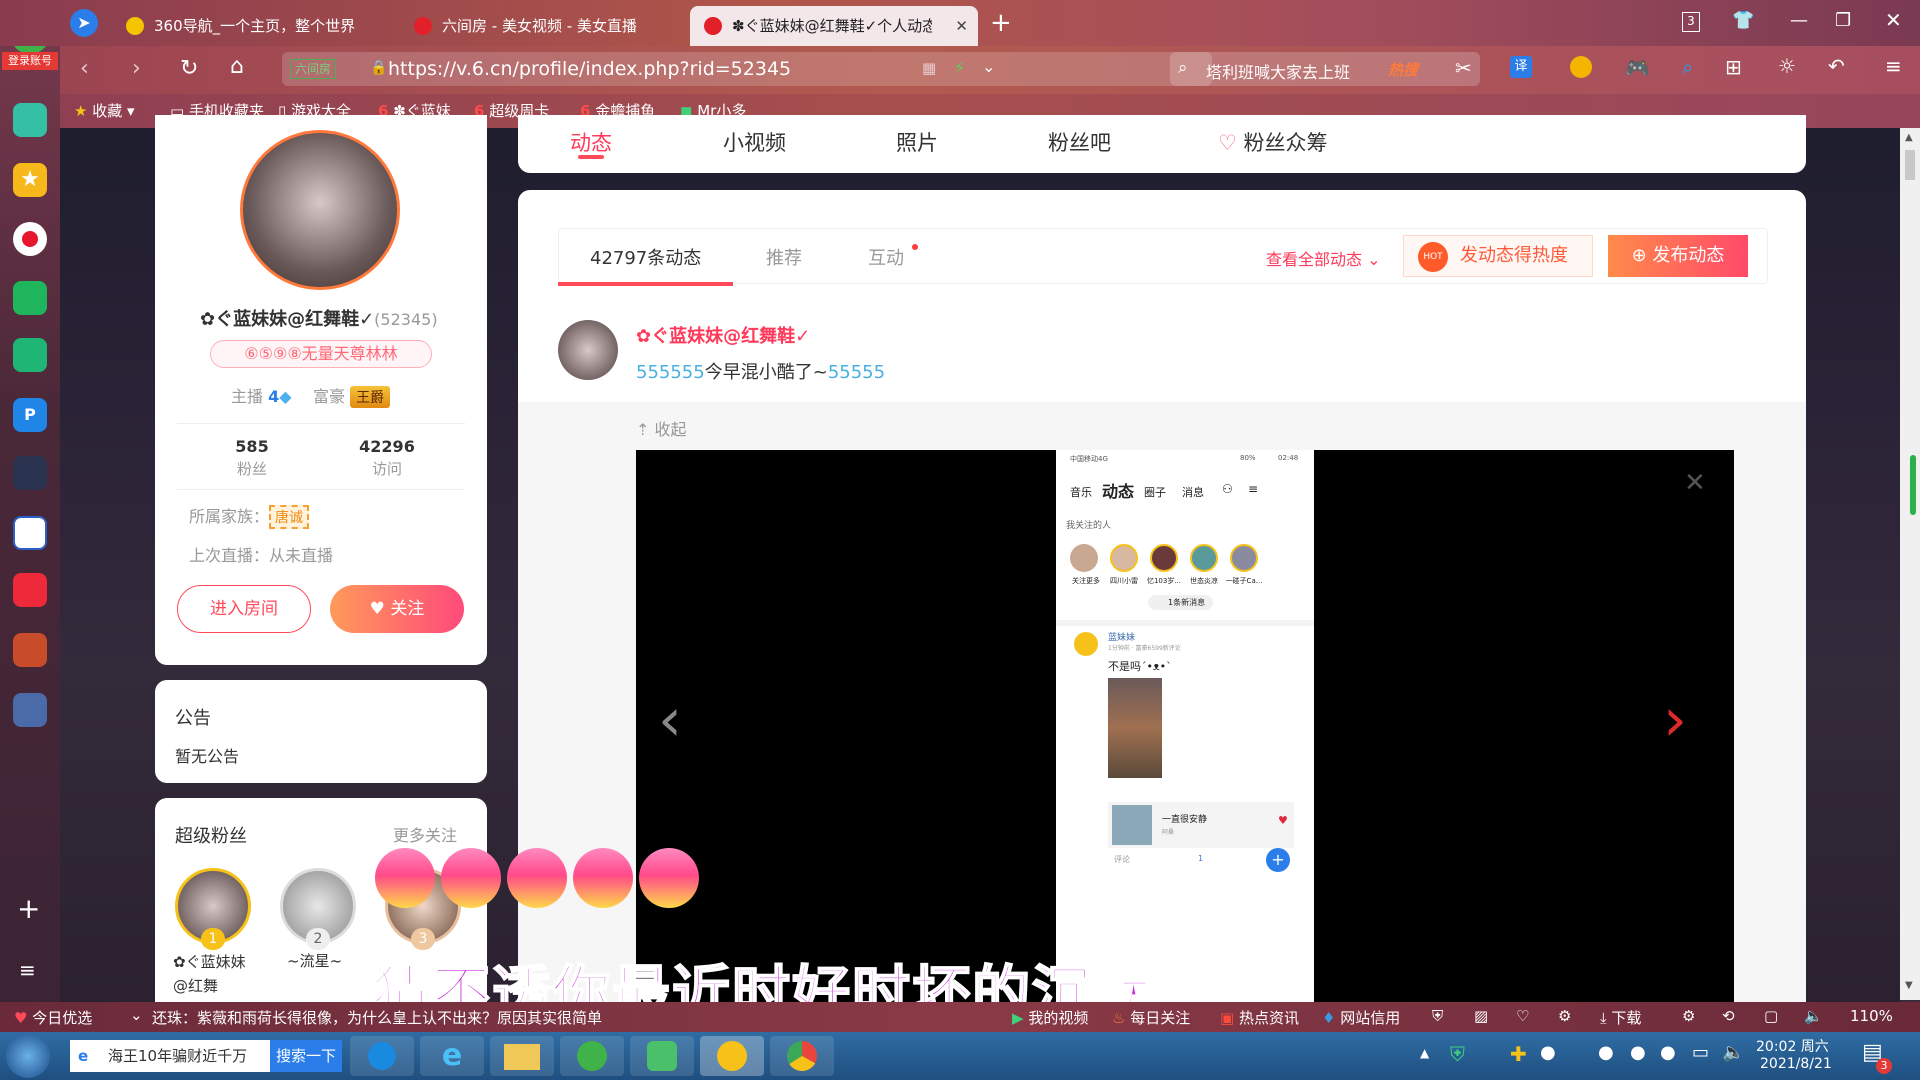 Image resolution: width=1920 pixels, height=1080 pixels. Describe the element at coordinates (1893, 20) in the screenshot. I see `close-window-button: ✕` at that location.